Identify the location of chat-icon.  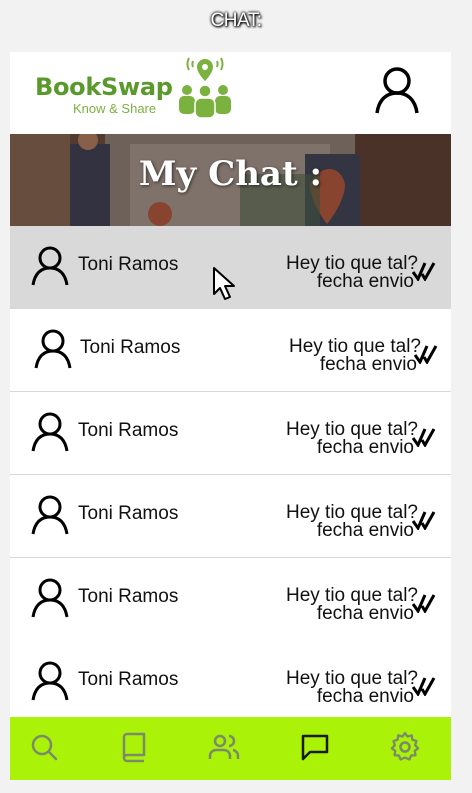
(315, 747).